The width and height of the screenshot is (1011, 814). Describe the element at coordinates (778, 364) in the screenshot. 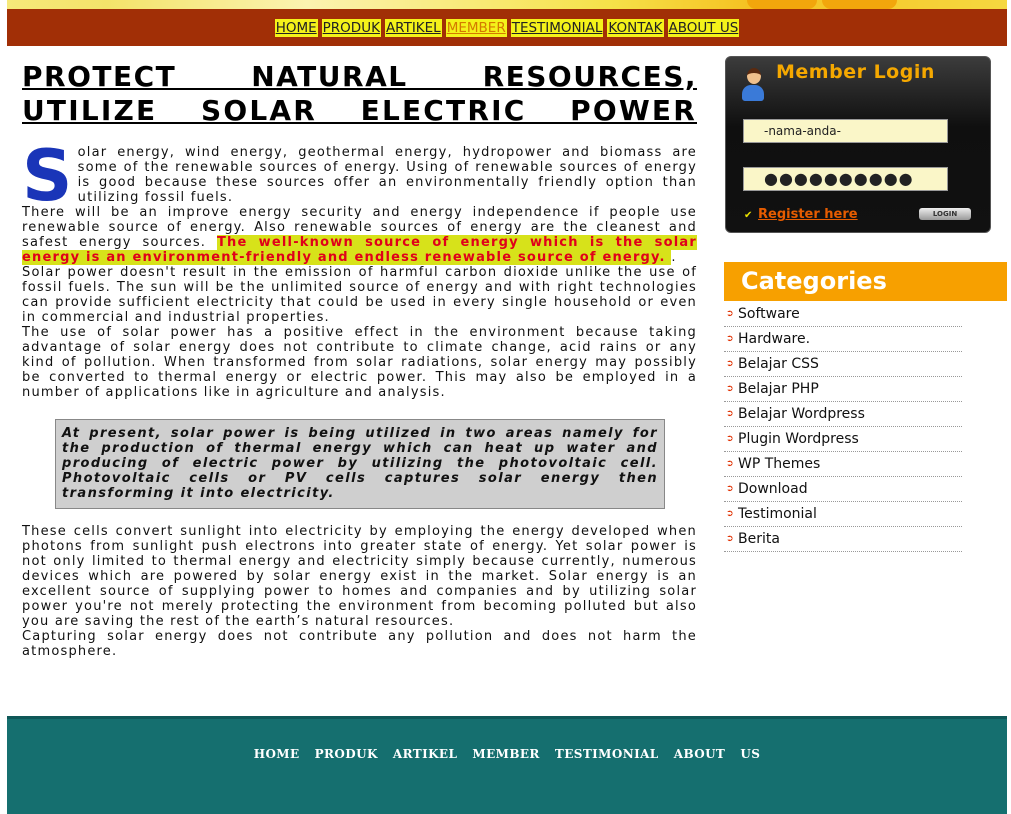

I see `category-label: Belajar CSS` at that location.